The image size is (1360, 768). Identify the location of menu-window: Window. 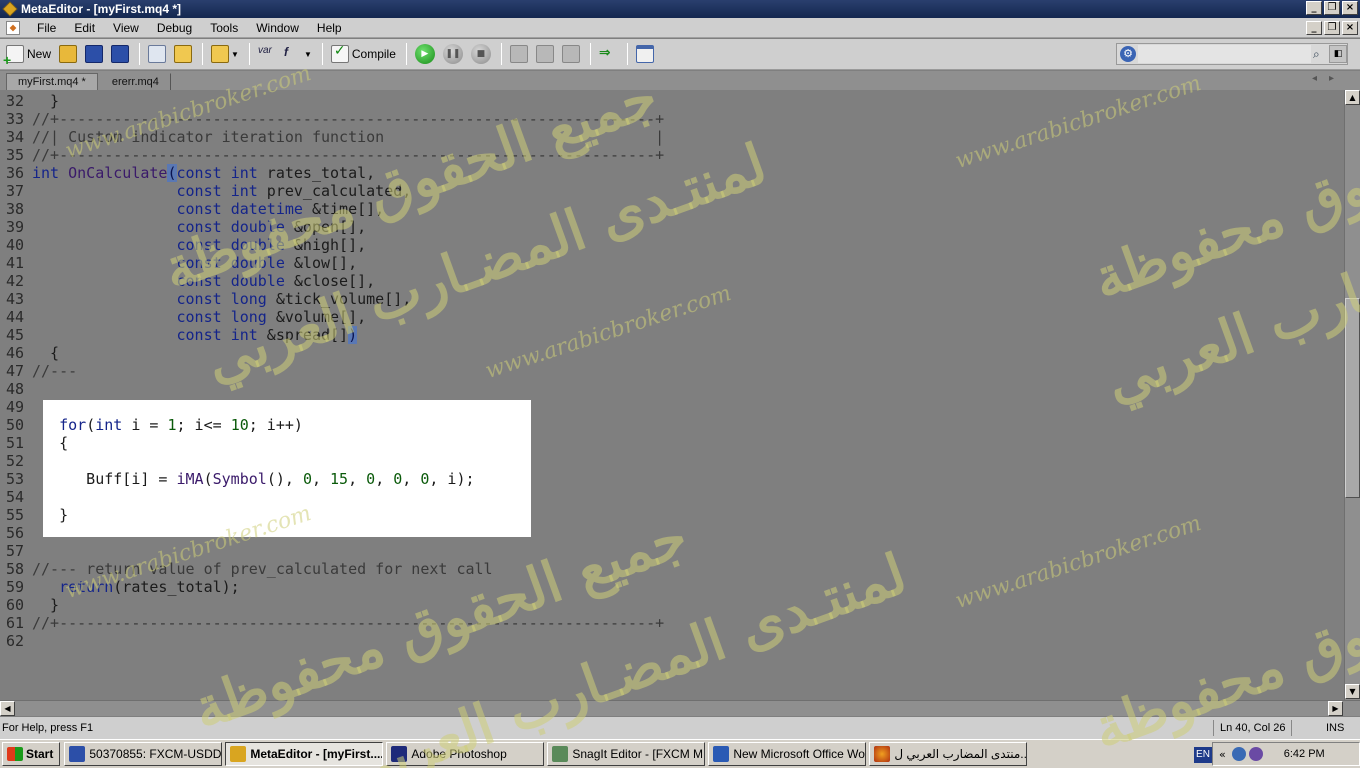
(277, 28).